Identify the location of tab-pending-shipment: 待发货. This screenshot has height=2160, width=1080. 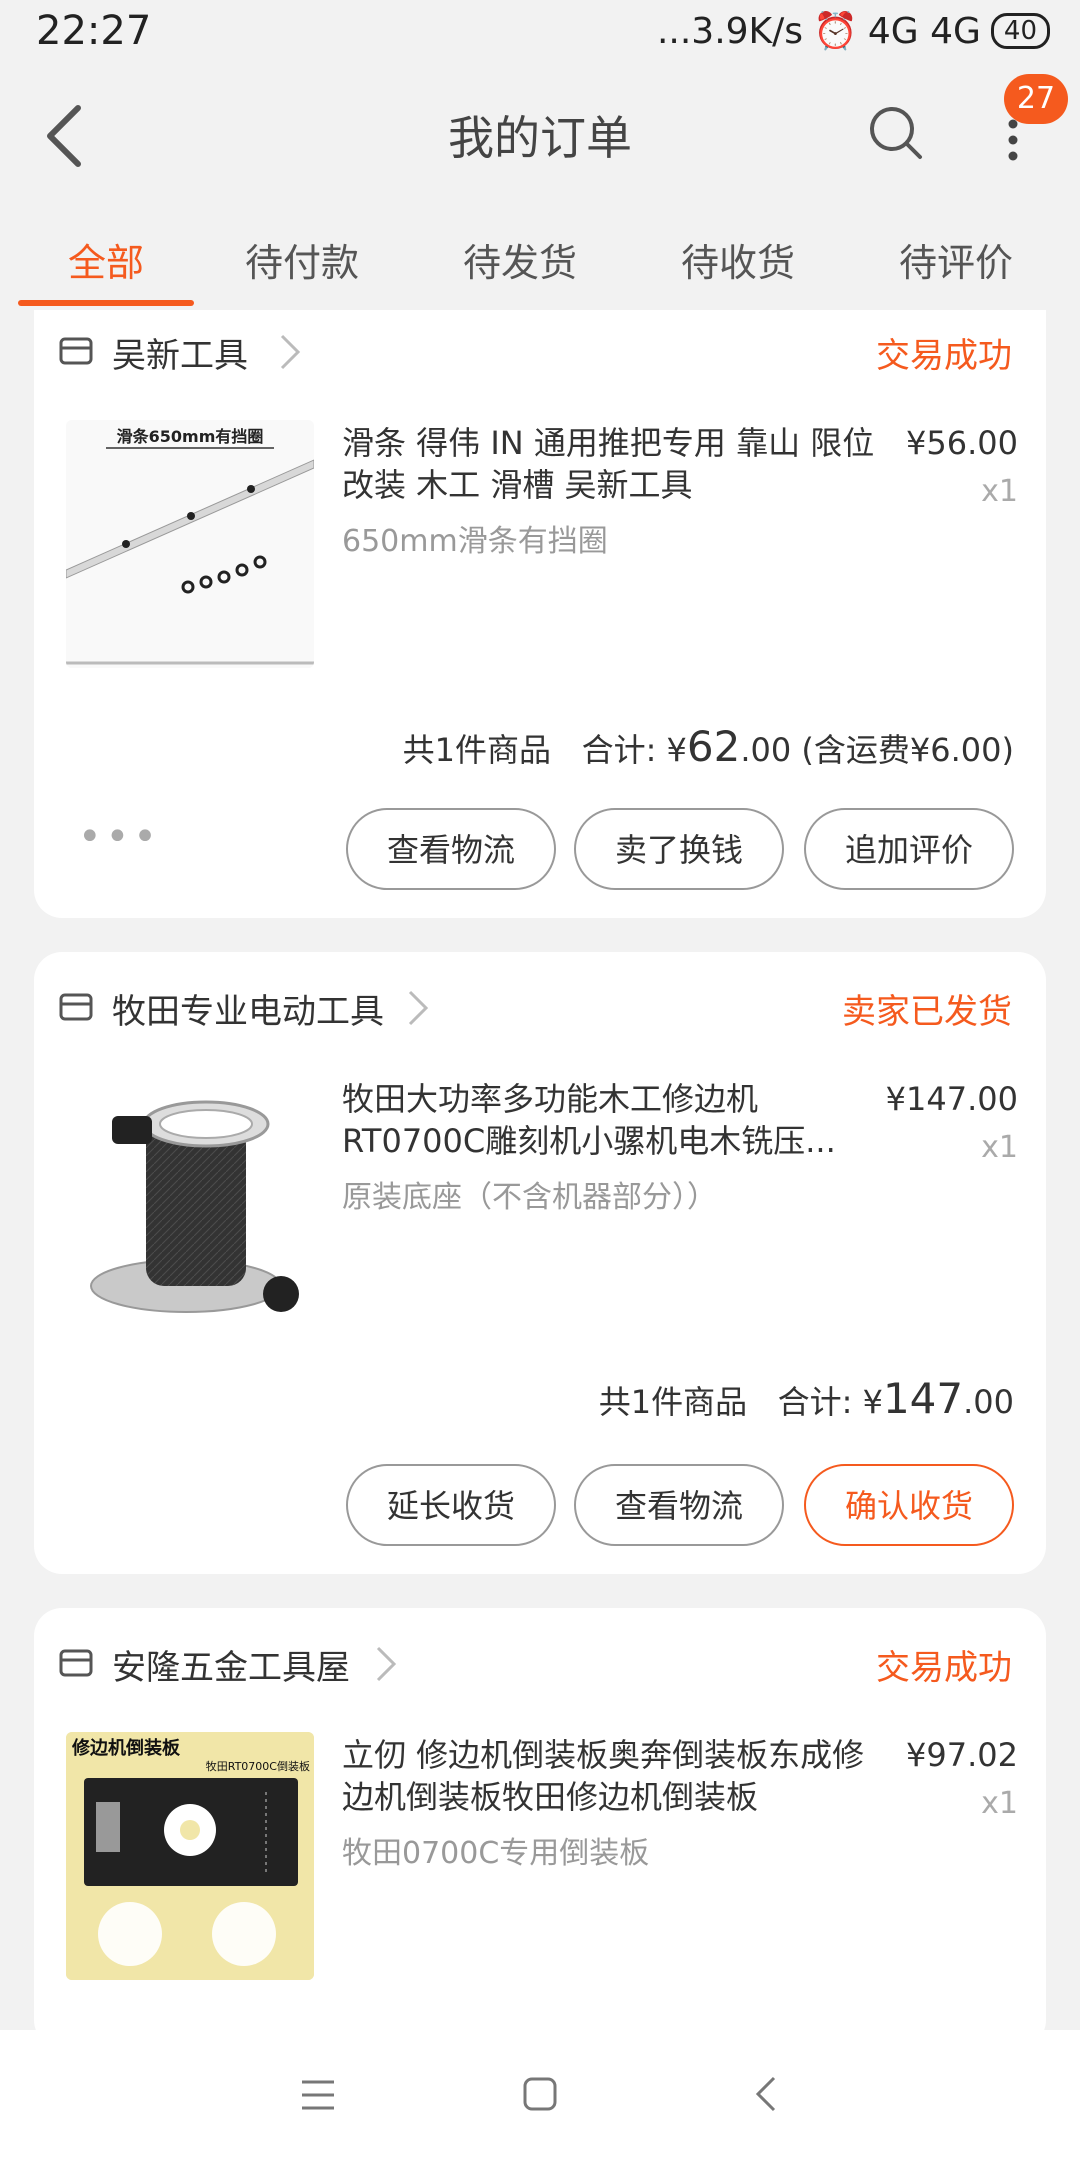
(520, 259).